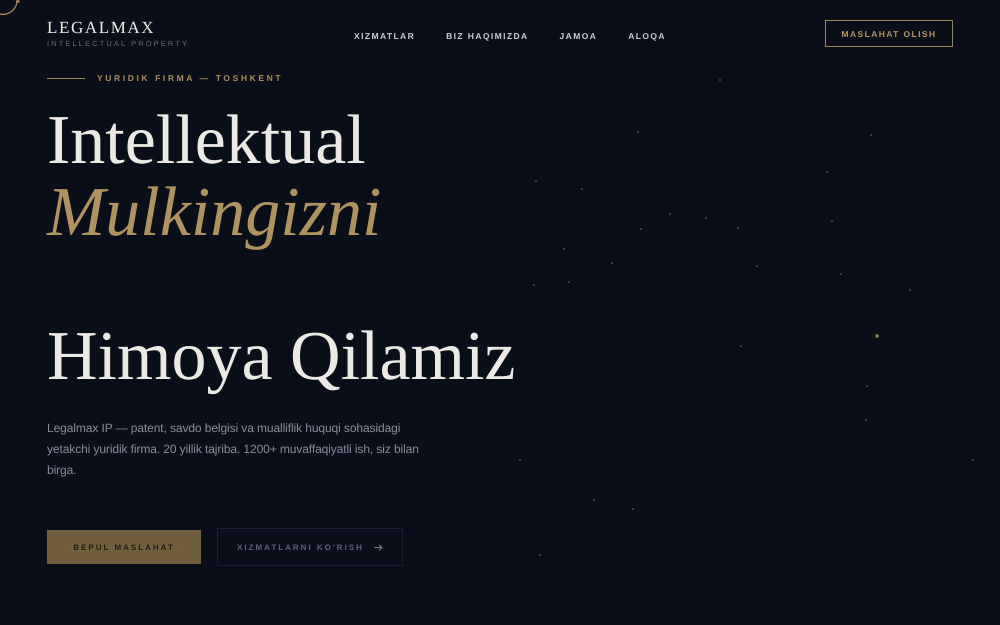 The image size is (1000, 625). Describe the element at coordinates (281, 357) in the screenshot. I see `hero-heading: Himoya Qilamiz` at that location.